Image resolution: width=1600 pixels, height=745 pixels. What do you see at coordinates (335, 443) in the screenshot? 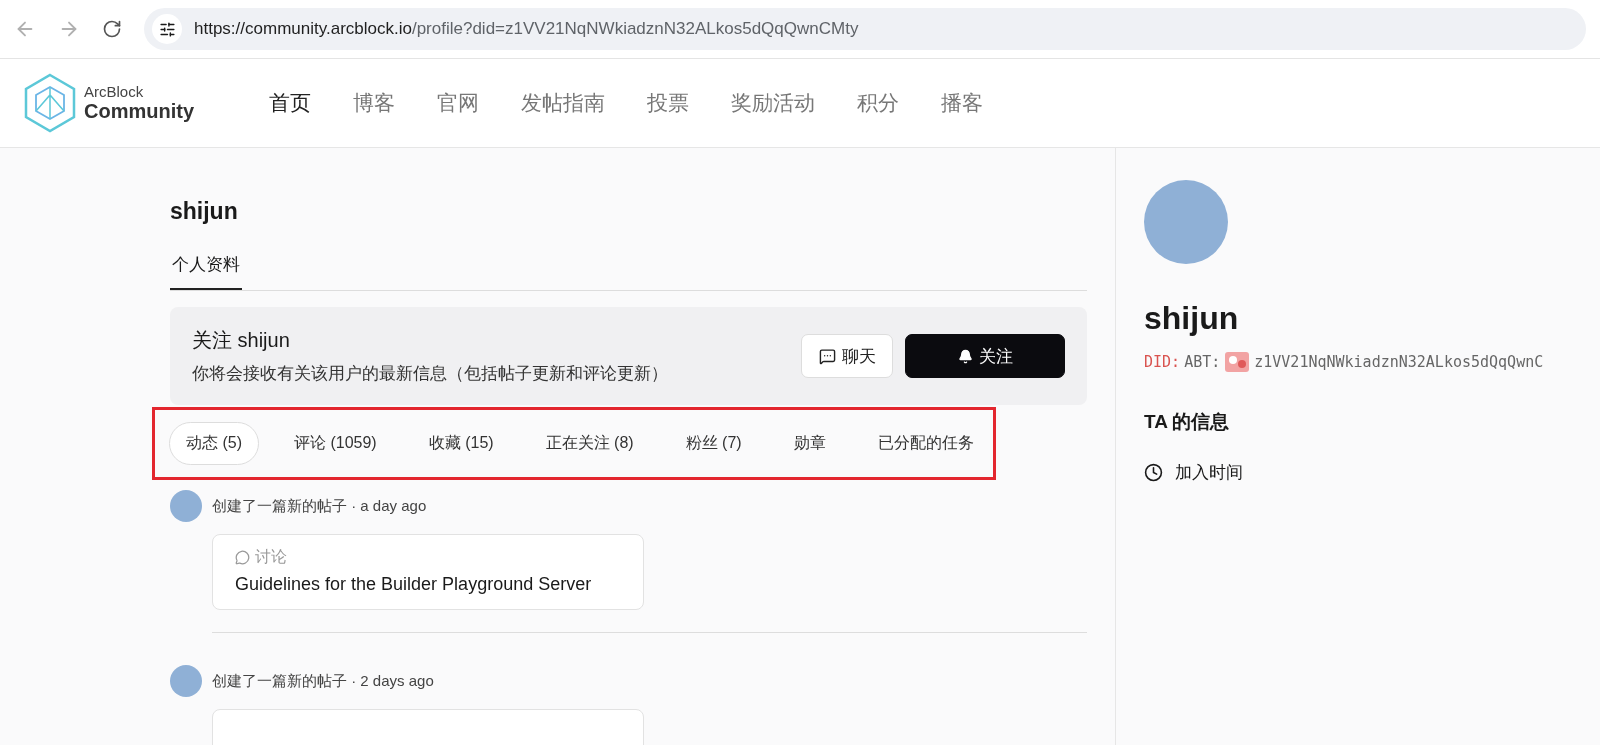
I see `activity-tab: 评论 (1059)` at bounding box center [335, 443].